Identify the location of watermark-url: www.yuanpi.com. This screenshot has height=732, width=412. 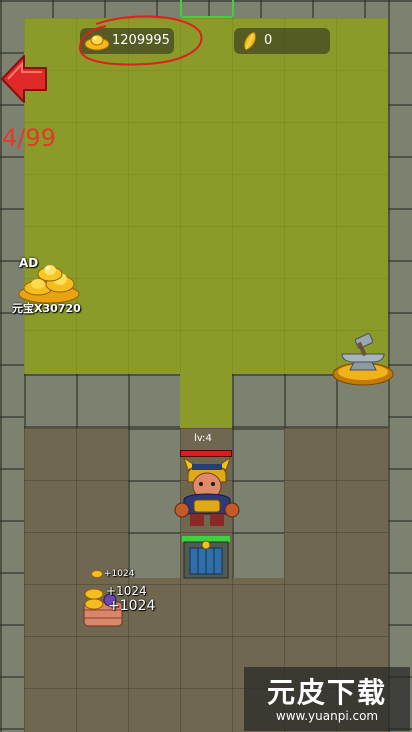
(327, 716).